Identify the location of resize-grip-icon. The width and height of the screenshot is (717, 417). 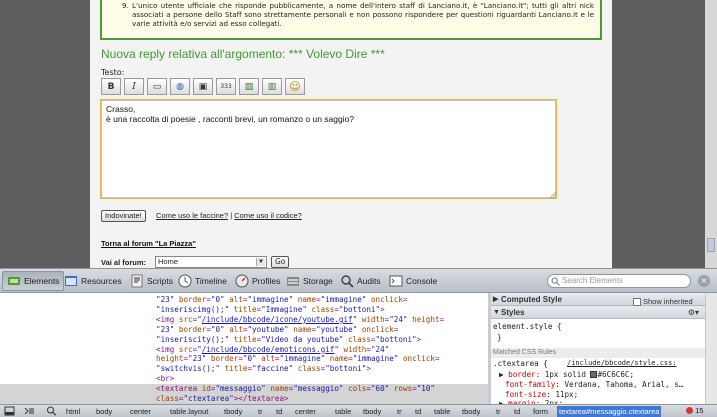
(552, 194).